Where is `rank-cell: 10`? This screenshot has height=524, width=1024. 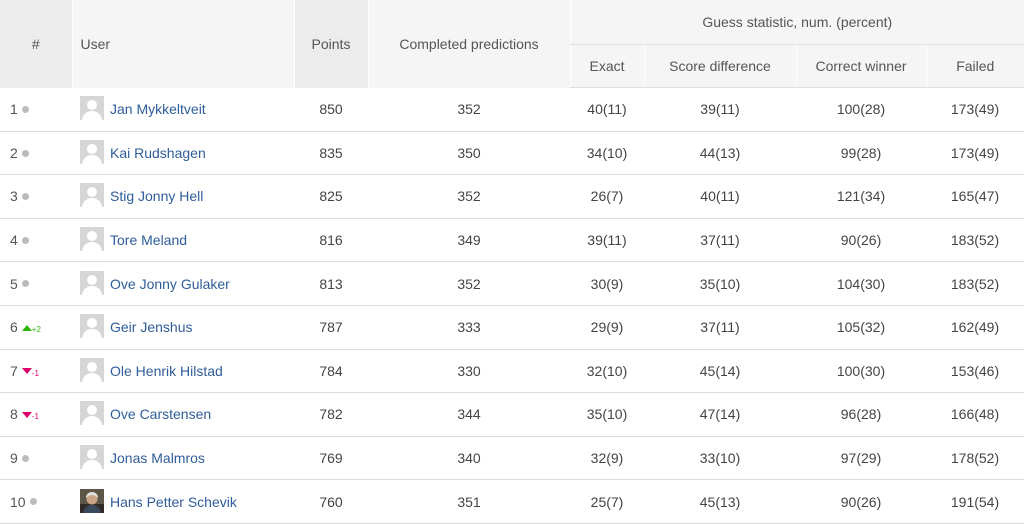
rank-cell: 10 is located at coordinates (36, 501).